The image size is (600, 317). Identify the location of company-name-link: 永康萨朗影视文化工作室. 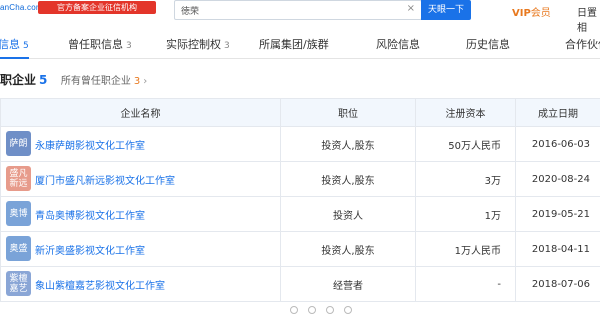
(90, 146).